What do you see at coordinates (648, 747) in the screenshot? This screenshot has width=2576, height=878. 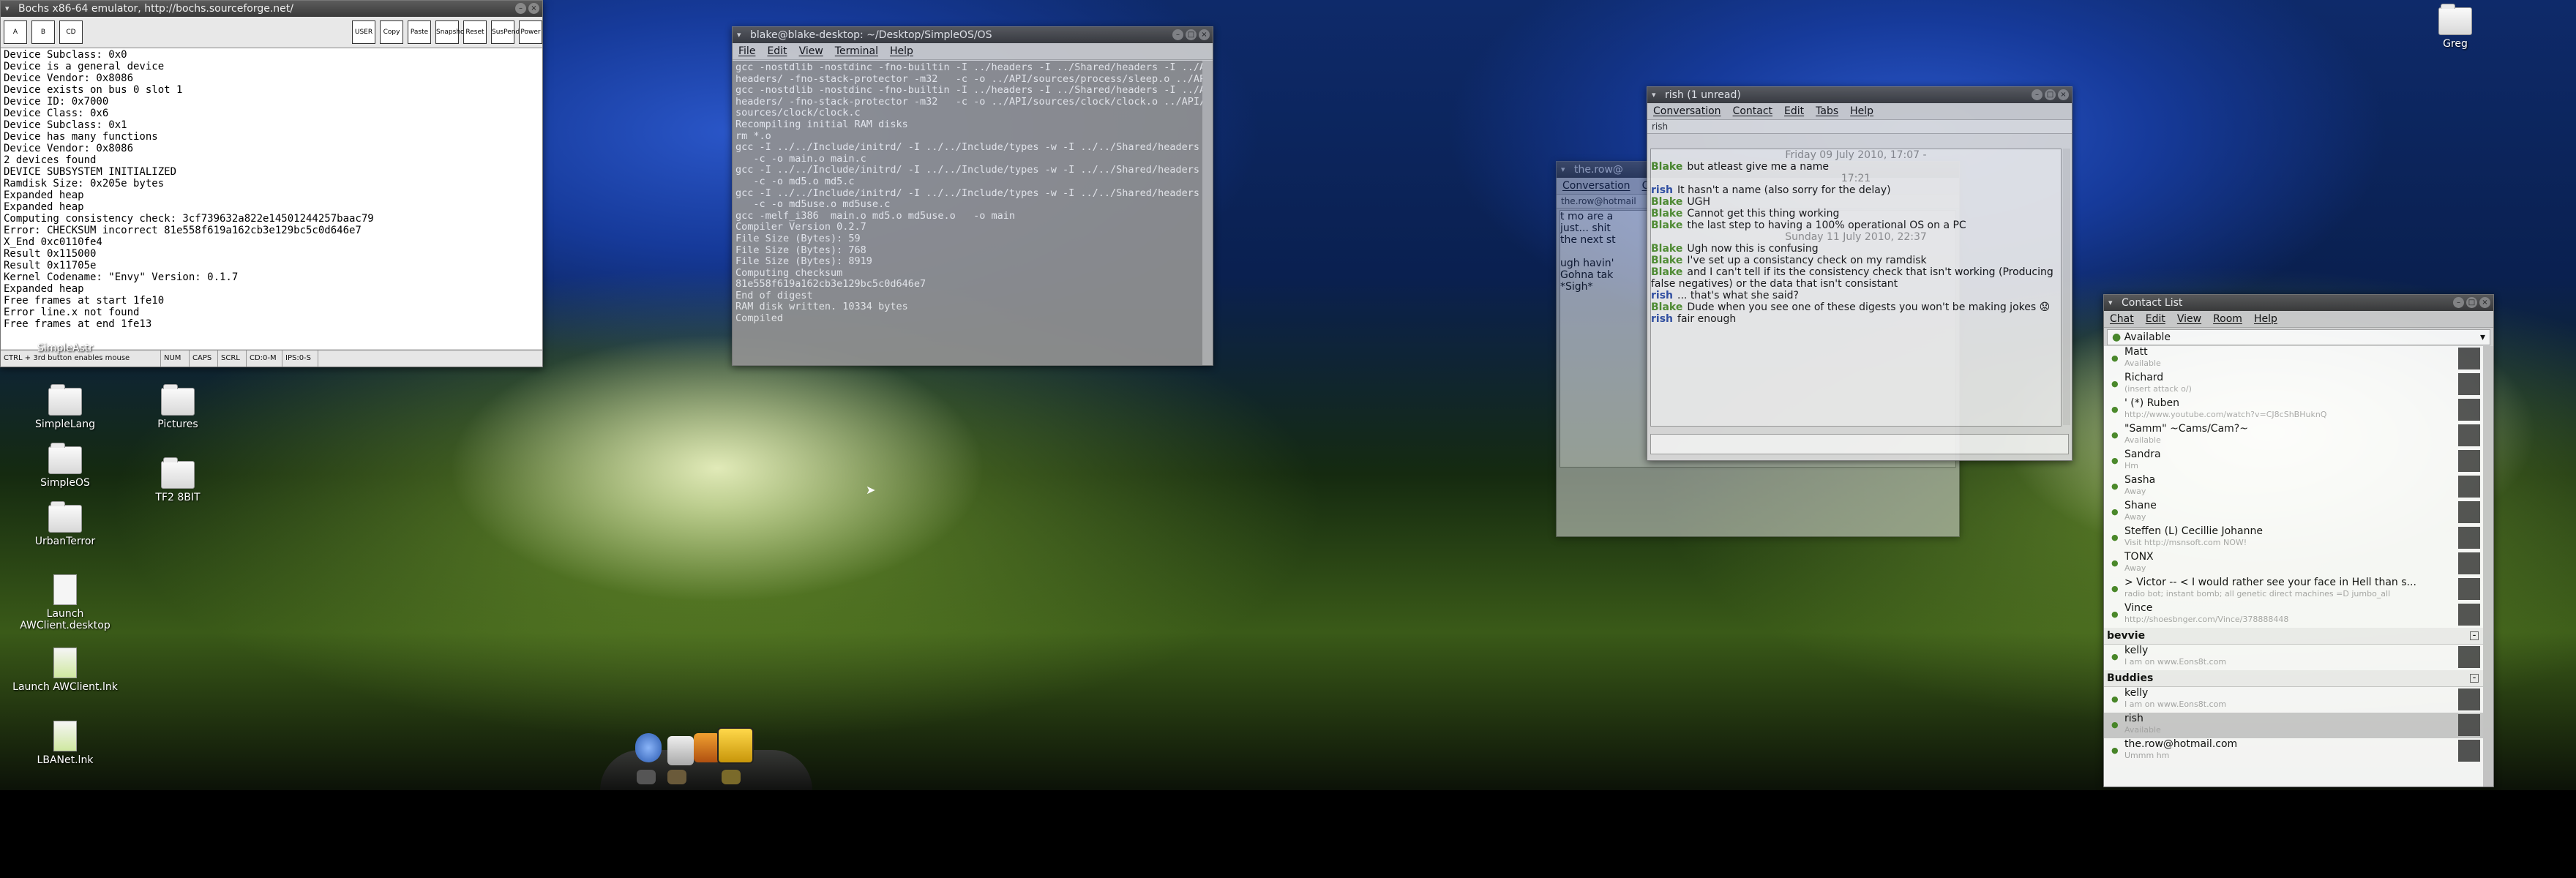 I see `balloons-launcher-icon` at bounding box center [648, 747].